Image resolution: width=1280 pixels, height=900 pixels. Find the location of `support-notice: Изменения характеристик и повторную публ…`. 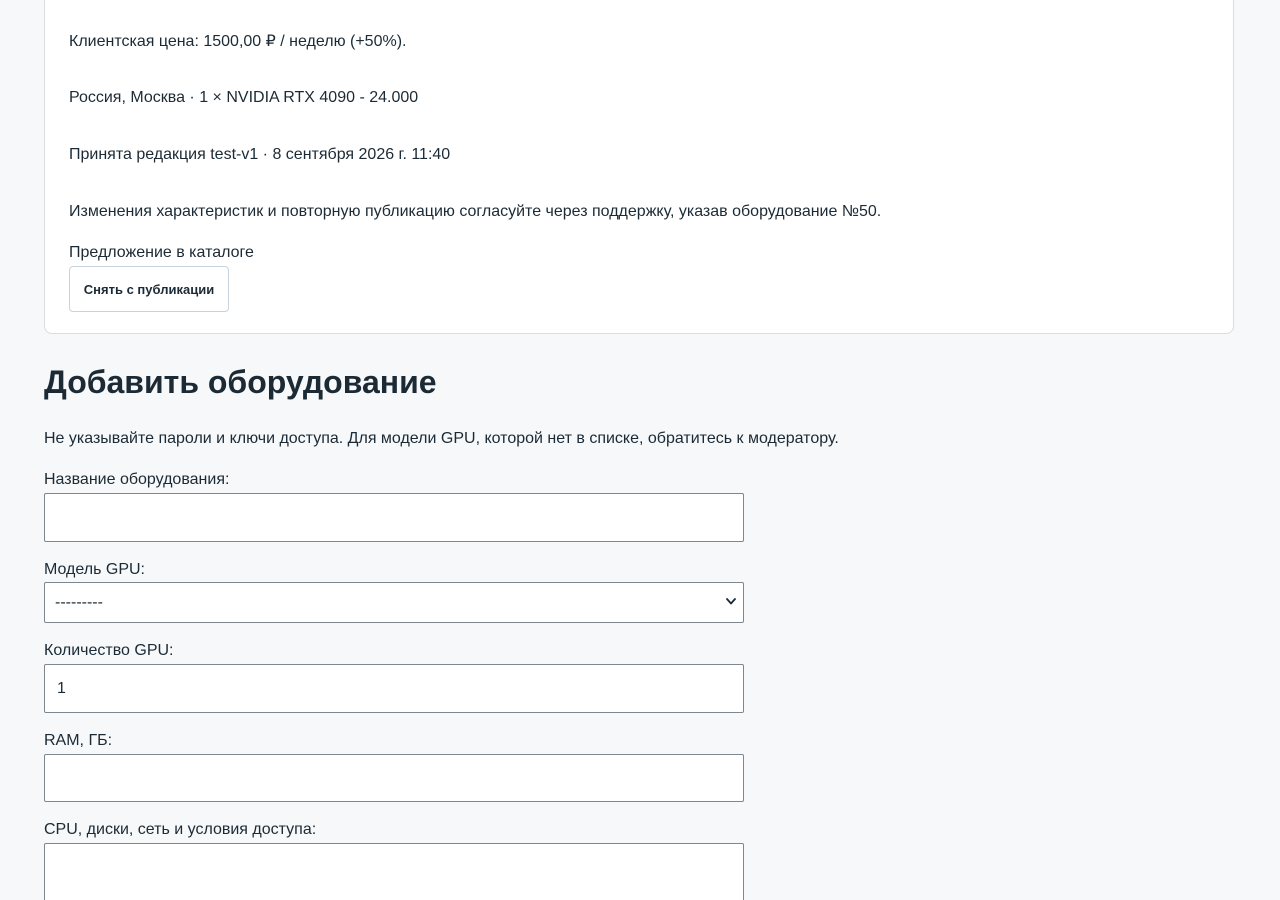

support-notice: Изменения характеристик и повторную публ… is located at coordinates (475, 211).